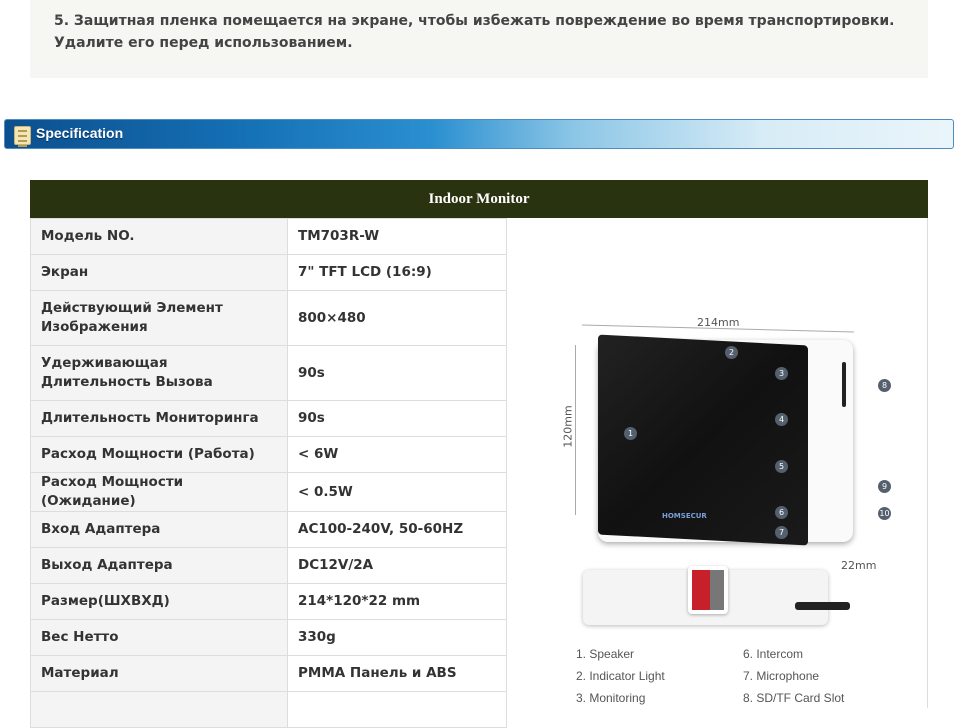 This screenshot has width=958, height=728. I want to click on section-title: Specification, so click(80, 133).